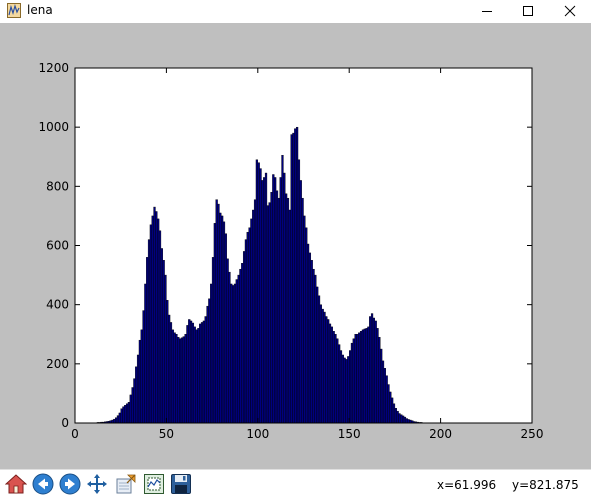  What do you see at coordinates (75, 434) in the screenshot?
I see `x-tick-label: 0` at bounding box center [75, 434].